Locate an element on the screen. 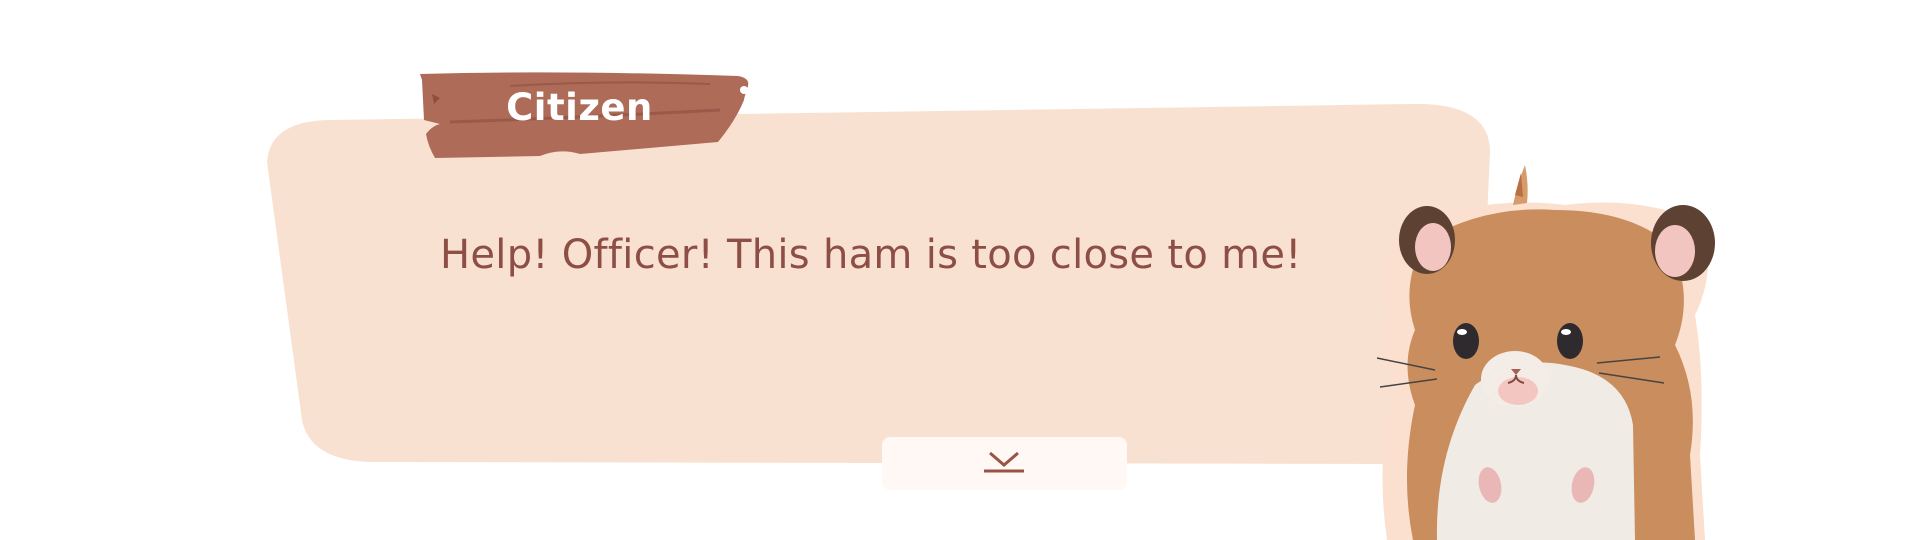 This screenshot has height=540, width=1920. hamster-character is located at coordinates (1545, 352).